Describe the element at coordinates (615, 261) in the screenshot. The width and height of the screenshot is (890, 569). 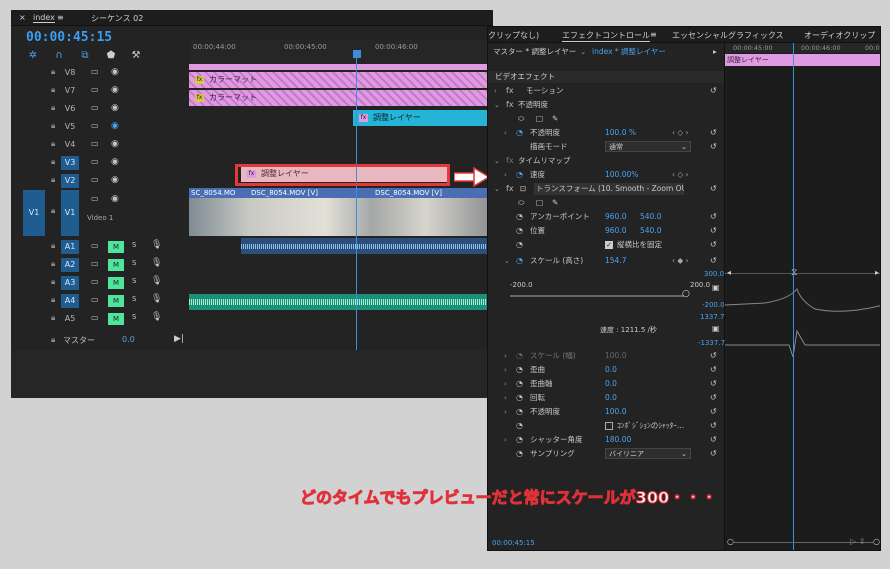
I see `scale-height-value: 154.7` at that location.